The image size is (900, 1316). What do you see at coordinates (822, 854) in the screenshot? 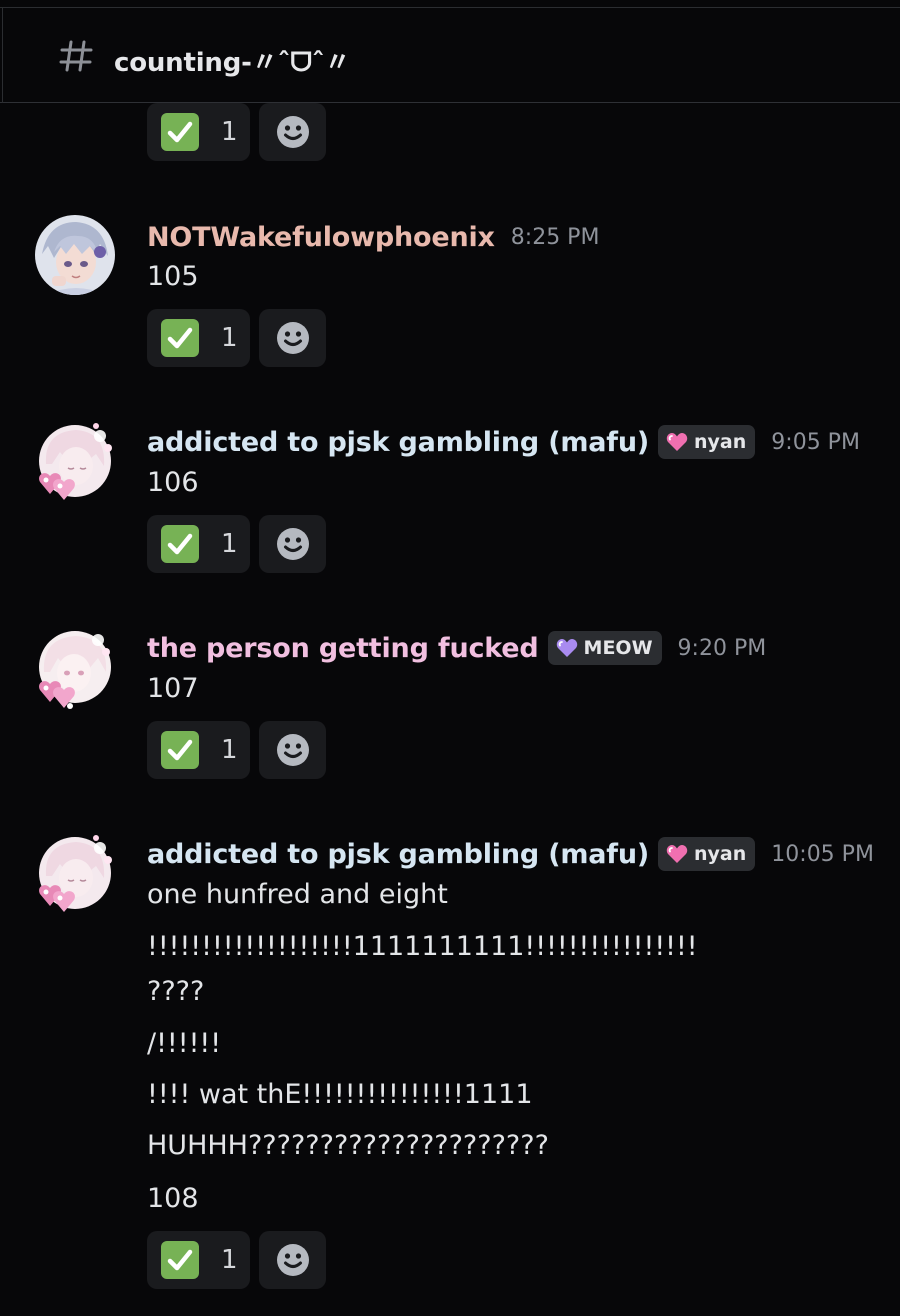
I see `timestamp: 10:05 PM` at bounding box center [822, 854].